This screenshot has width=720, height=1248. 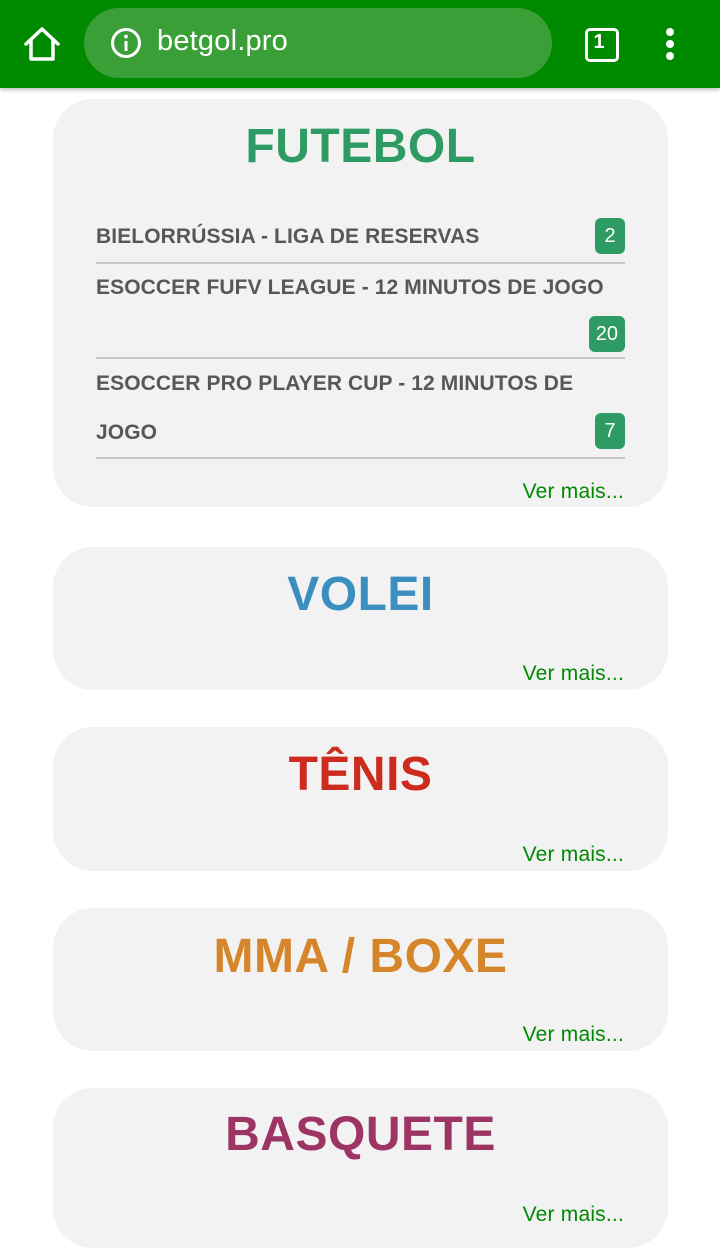 I want to click on info-icon, so click(x=126, y=43).